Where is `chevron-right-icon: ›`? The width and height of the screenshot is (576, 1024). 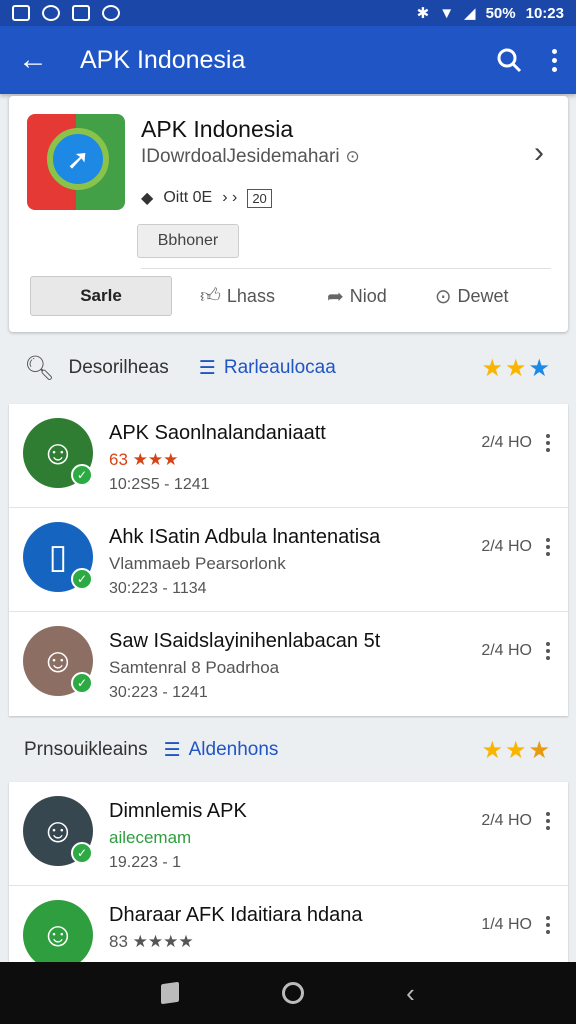
chevron-right-icon: › is located at coordinates (539, 153).